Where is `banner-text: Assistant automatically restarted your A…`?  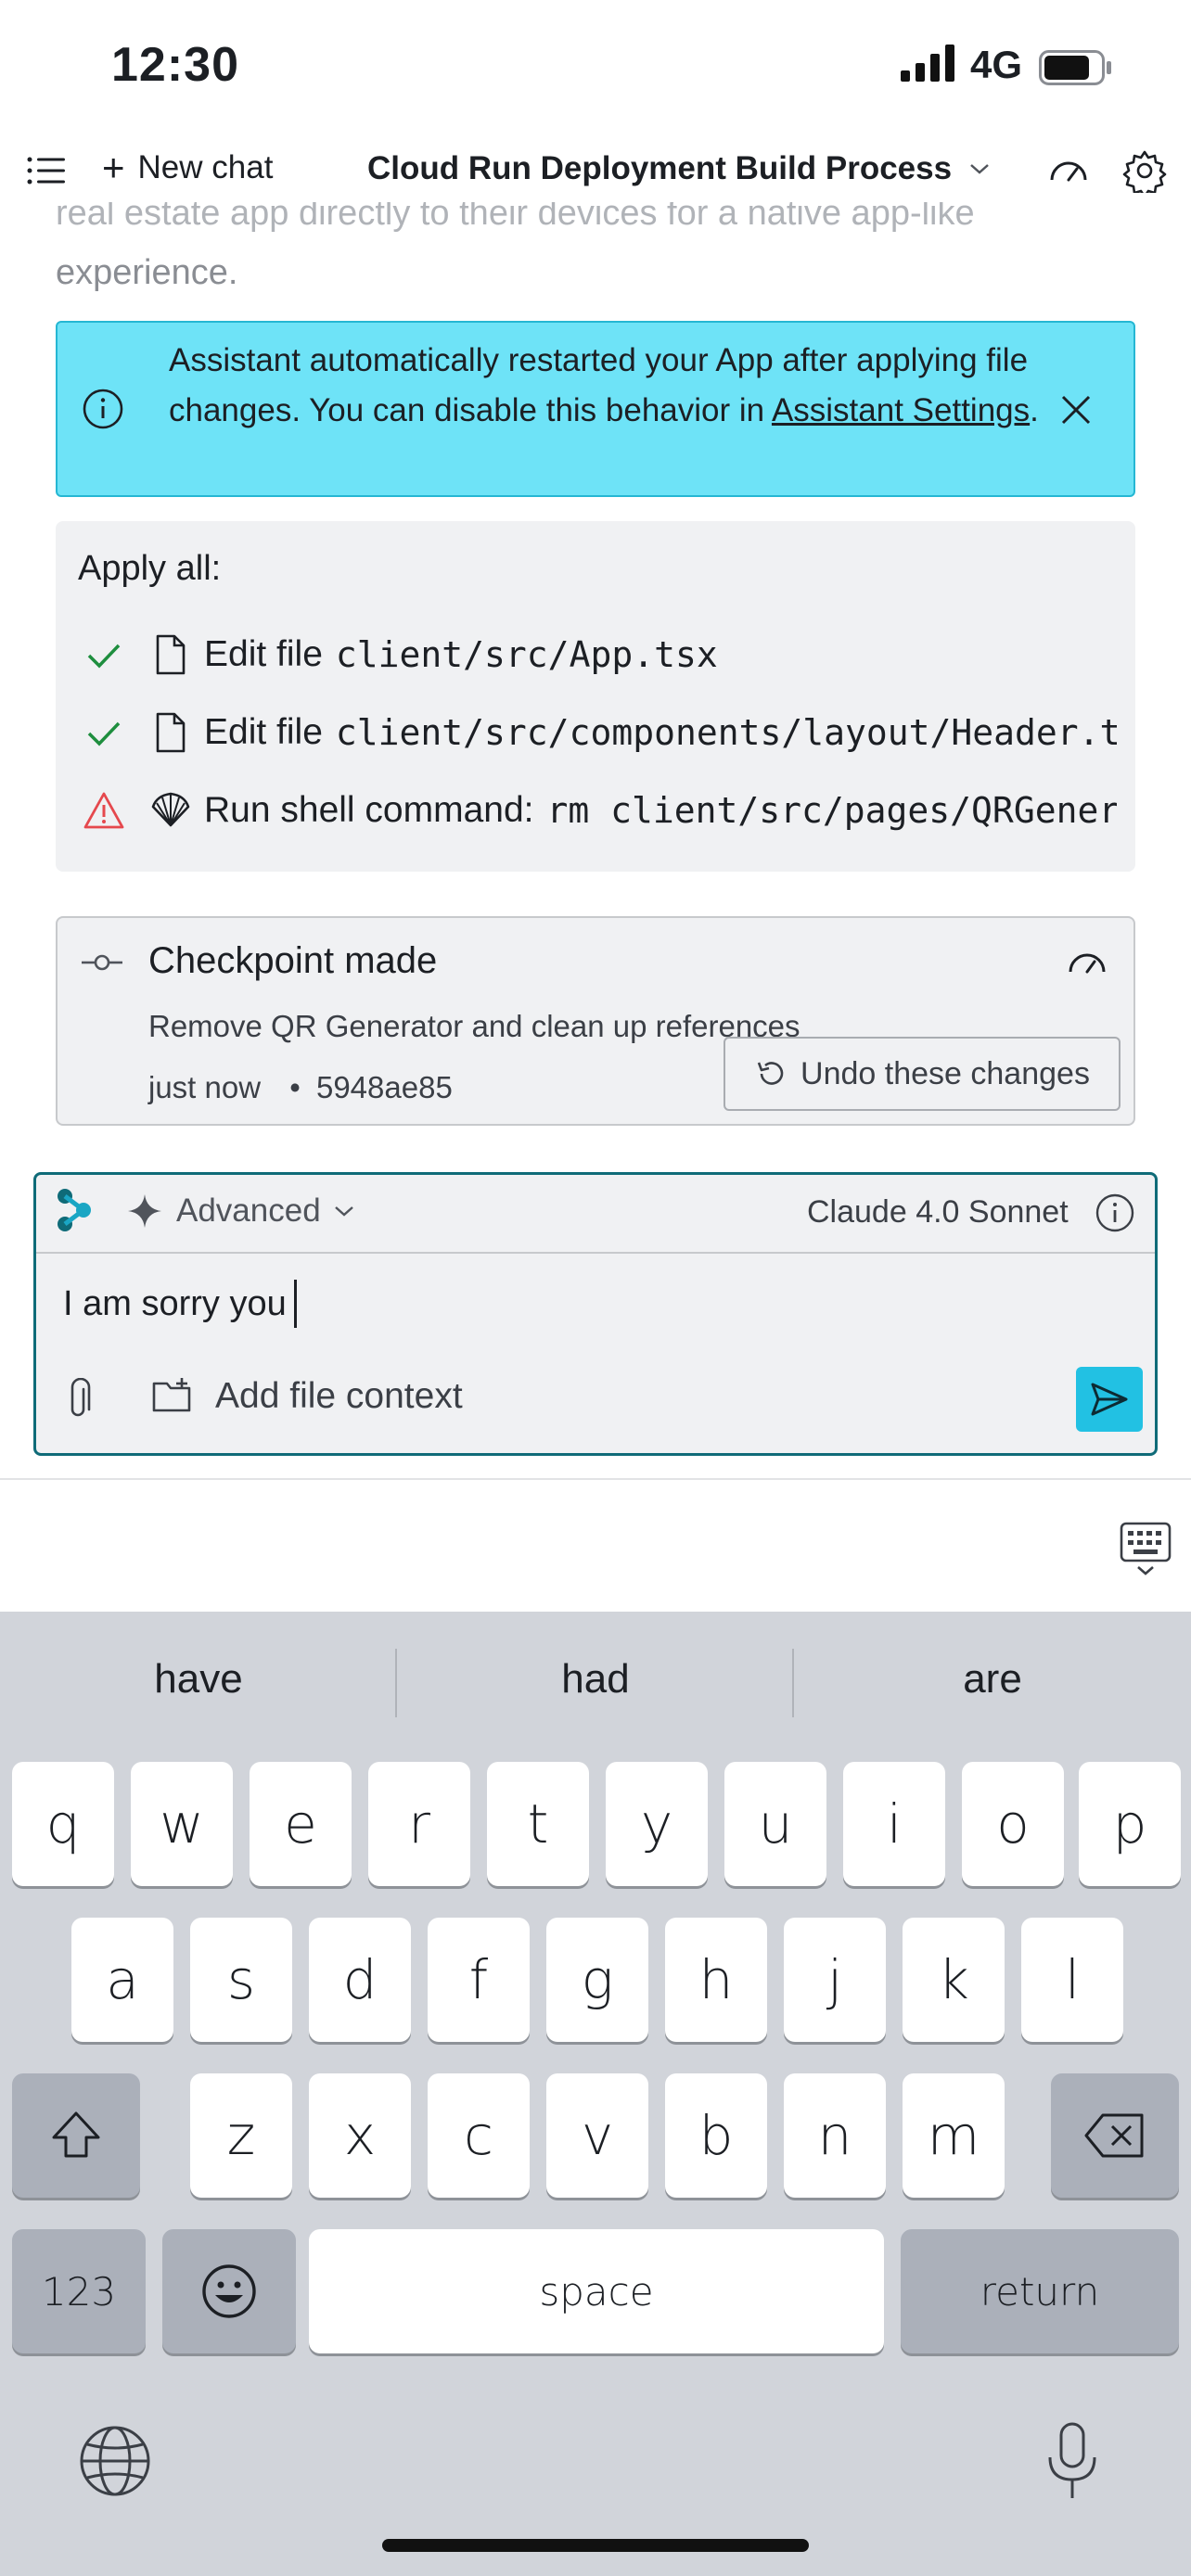
banner-text: Assistant automatically restarted your A… is located at coordinates (605, 386).